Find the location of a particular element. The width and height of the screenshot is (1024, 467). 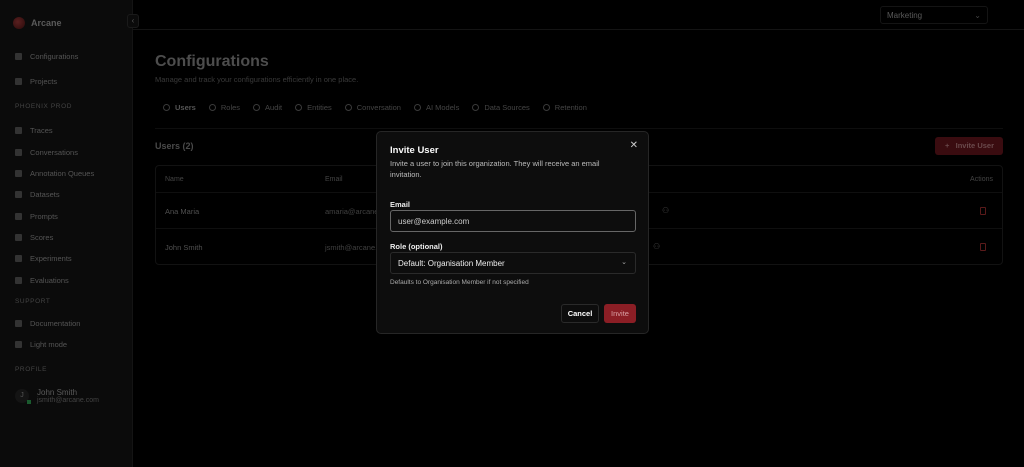

sidebar-item-scores: Scores is located at coordinates (34, 237).